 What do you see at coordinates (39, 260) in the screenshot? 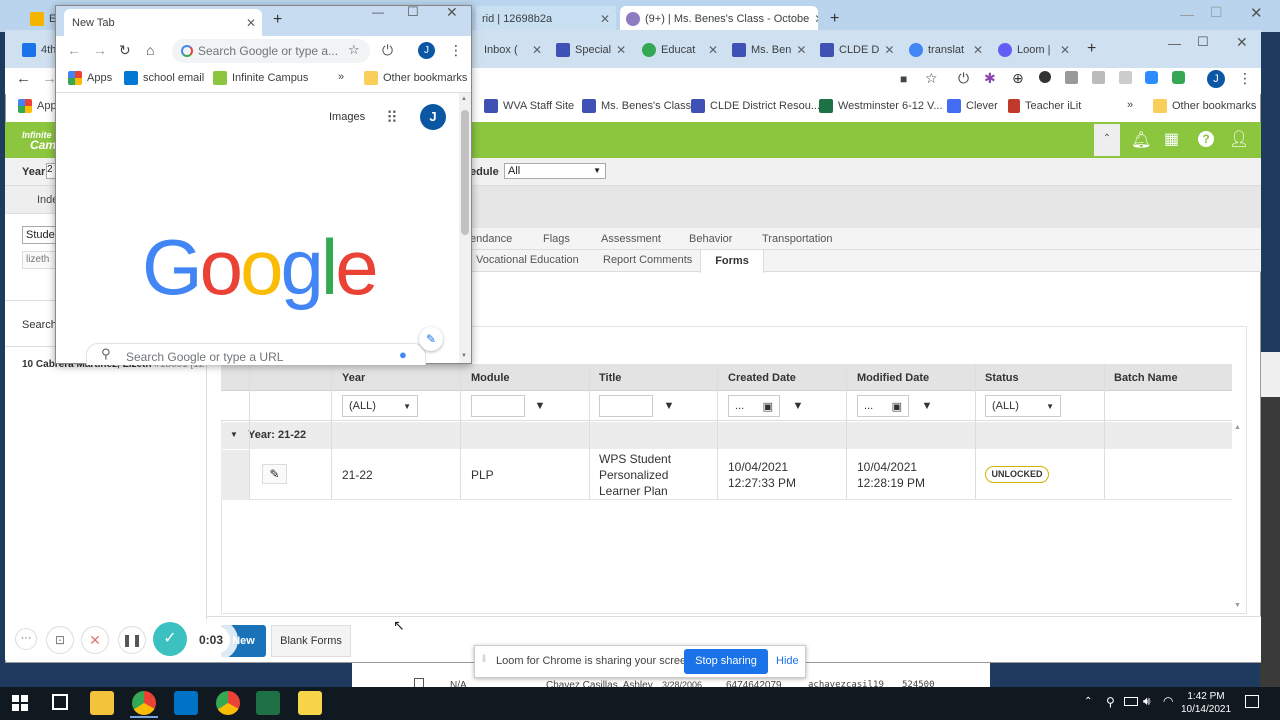
I see `student-search-input: lizeth` at bounding box center [39, 260].